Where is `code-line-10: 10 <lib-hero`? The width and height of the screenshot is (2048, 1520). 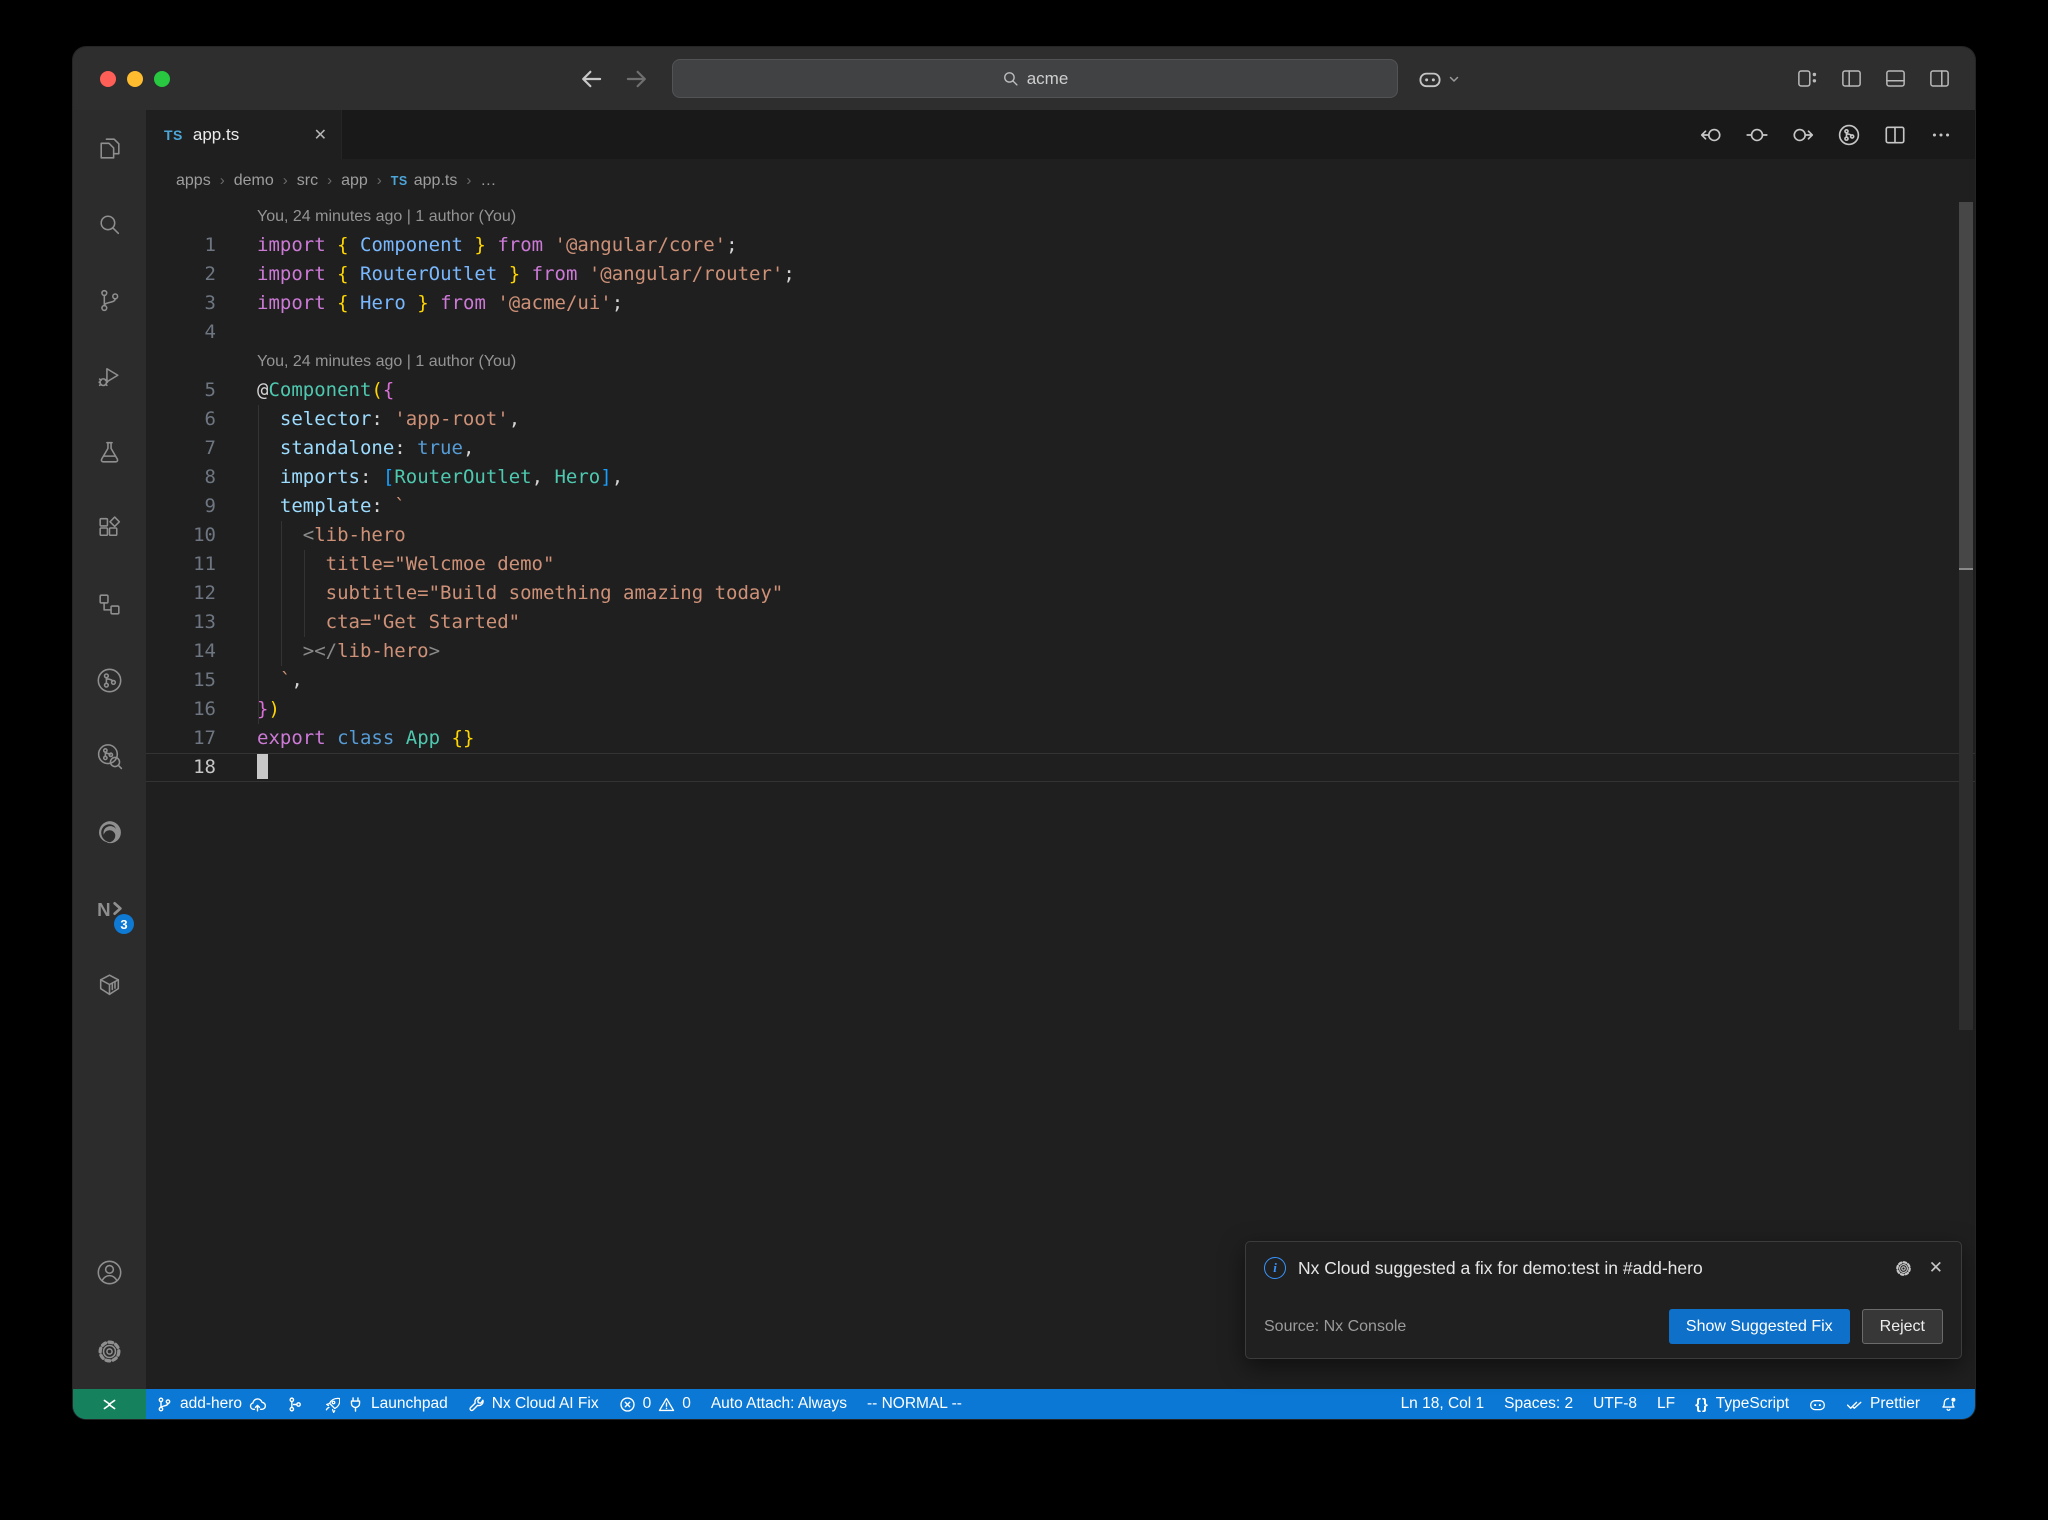 code-line-10: 10 <lib-hero is located at coordinates (1060, 535).